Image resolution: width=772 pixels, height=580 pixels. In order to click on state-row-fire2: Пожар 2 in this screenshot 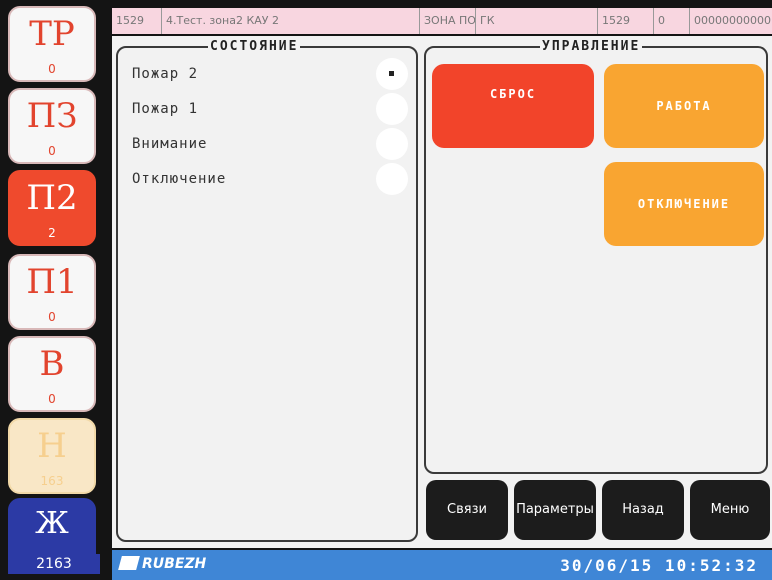, I will do `click(165, 74)`.